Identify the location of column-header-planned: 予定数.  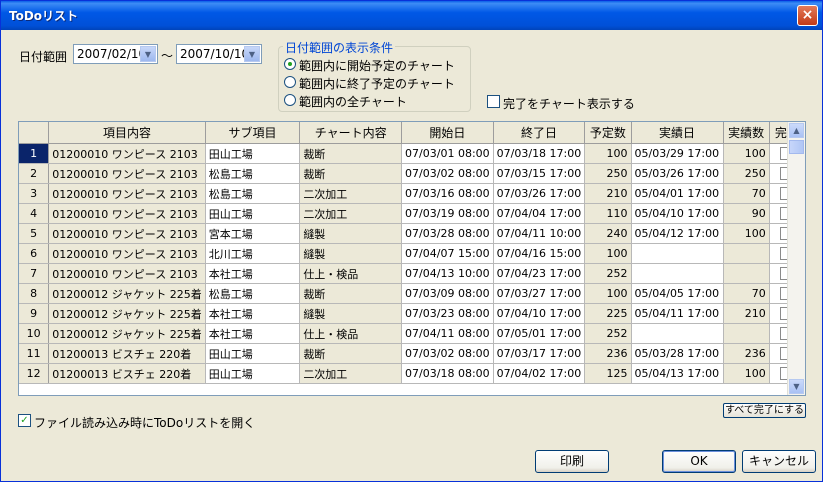
(608, 133).